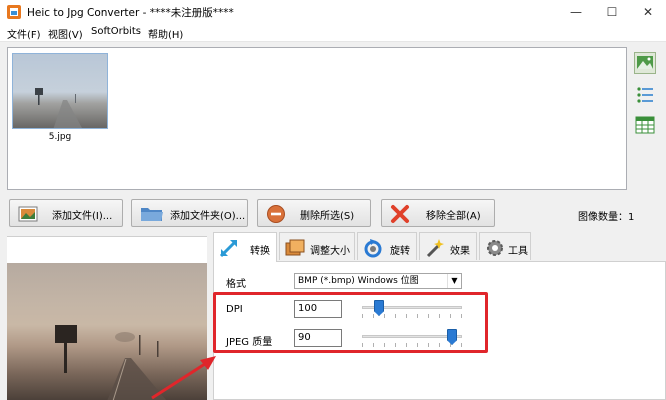 The height and width of the screenshot is (400, 666). What do you see at coordinates (152, 214) in the screenshot?
I see `folder-icon` at bounding box center [152, 214].